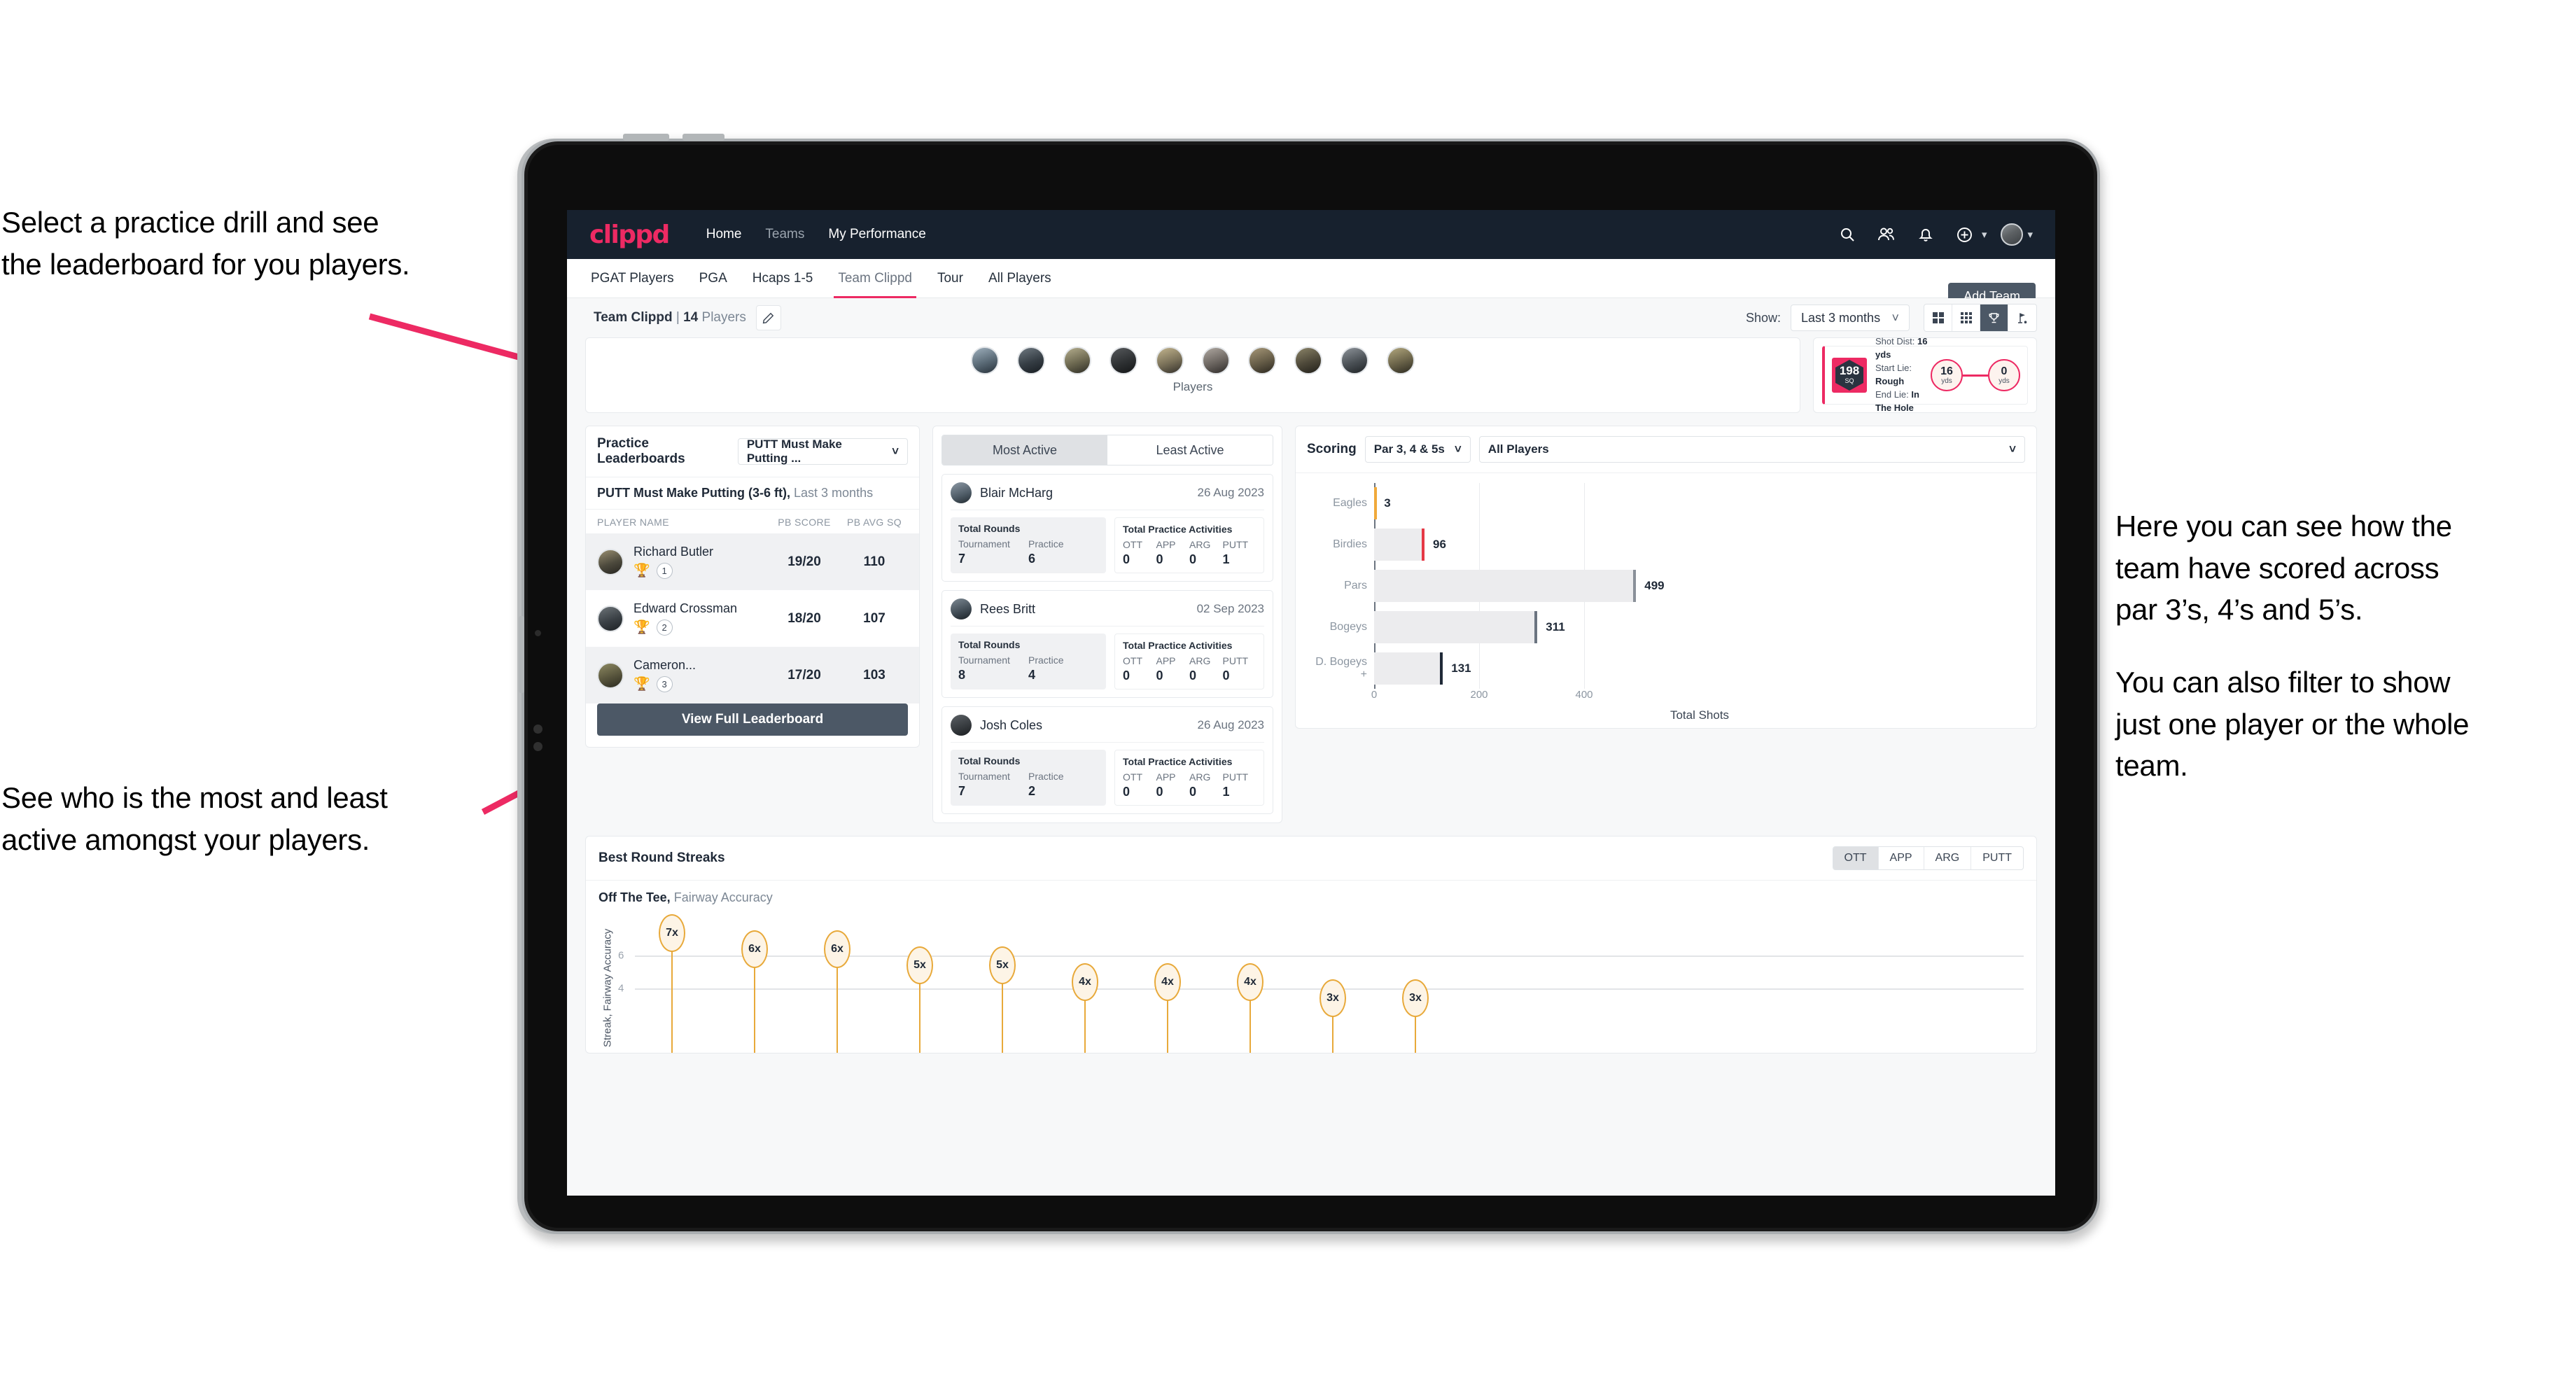  Describe the element at coordinates (1518, 449) in the screenshot. I see `player-filter-value: All Players` at that location.